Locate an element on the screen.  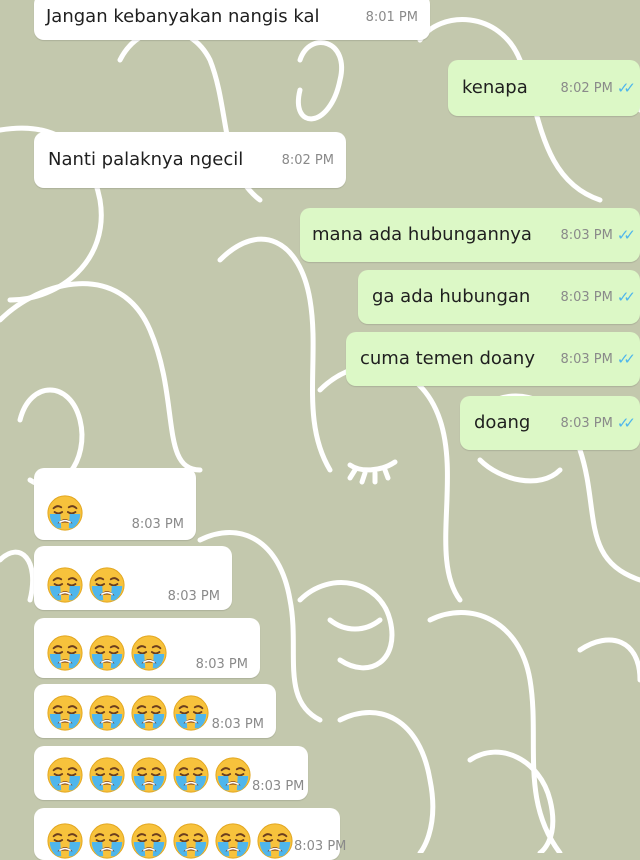
message-text: ga ada hubungan is located at coordinates (451, 296).